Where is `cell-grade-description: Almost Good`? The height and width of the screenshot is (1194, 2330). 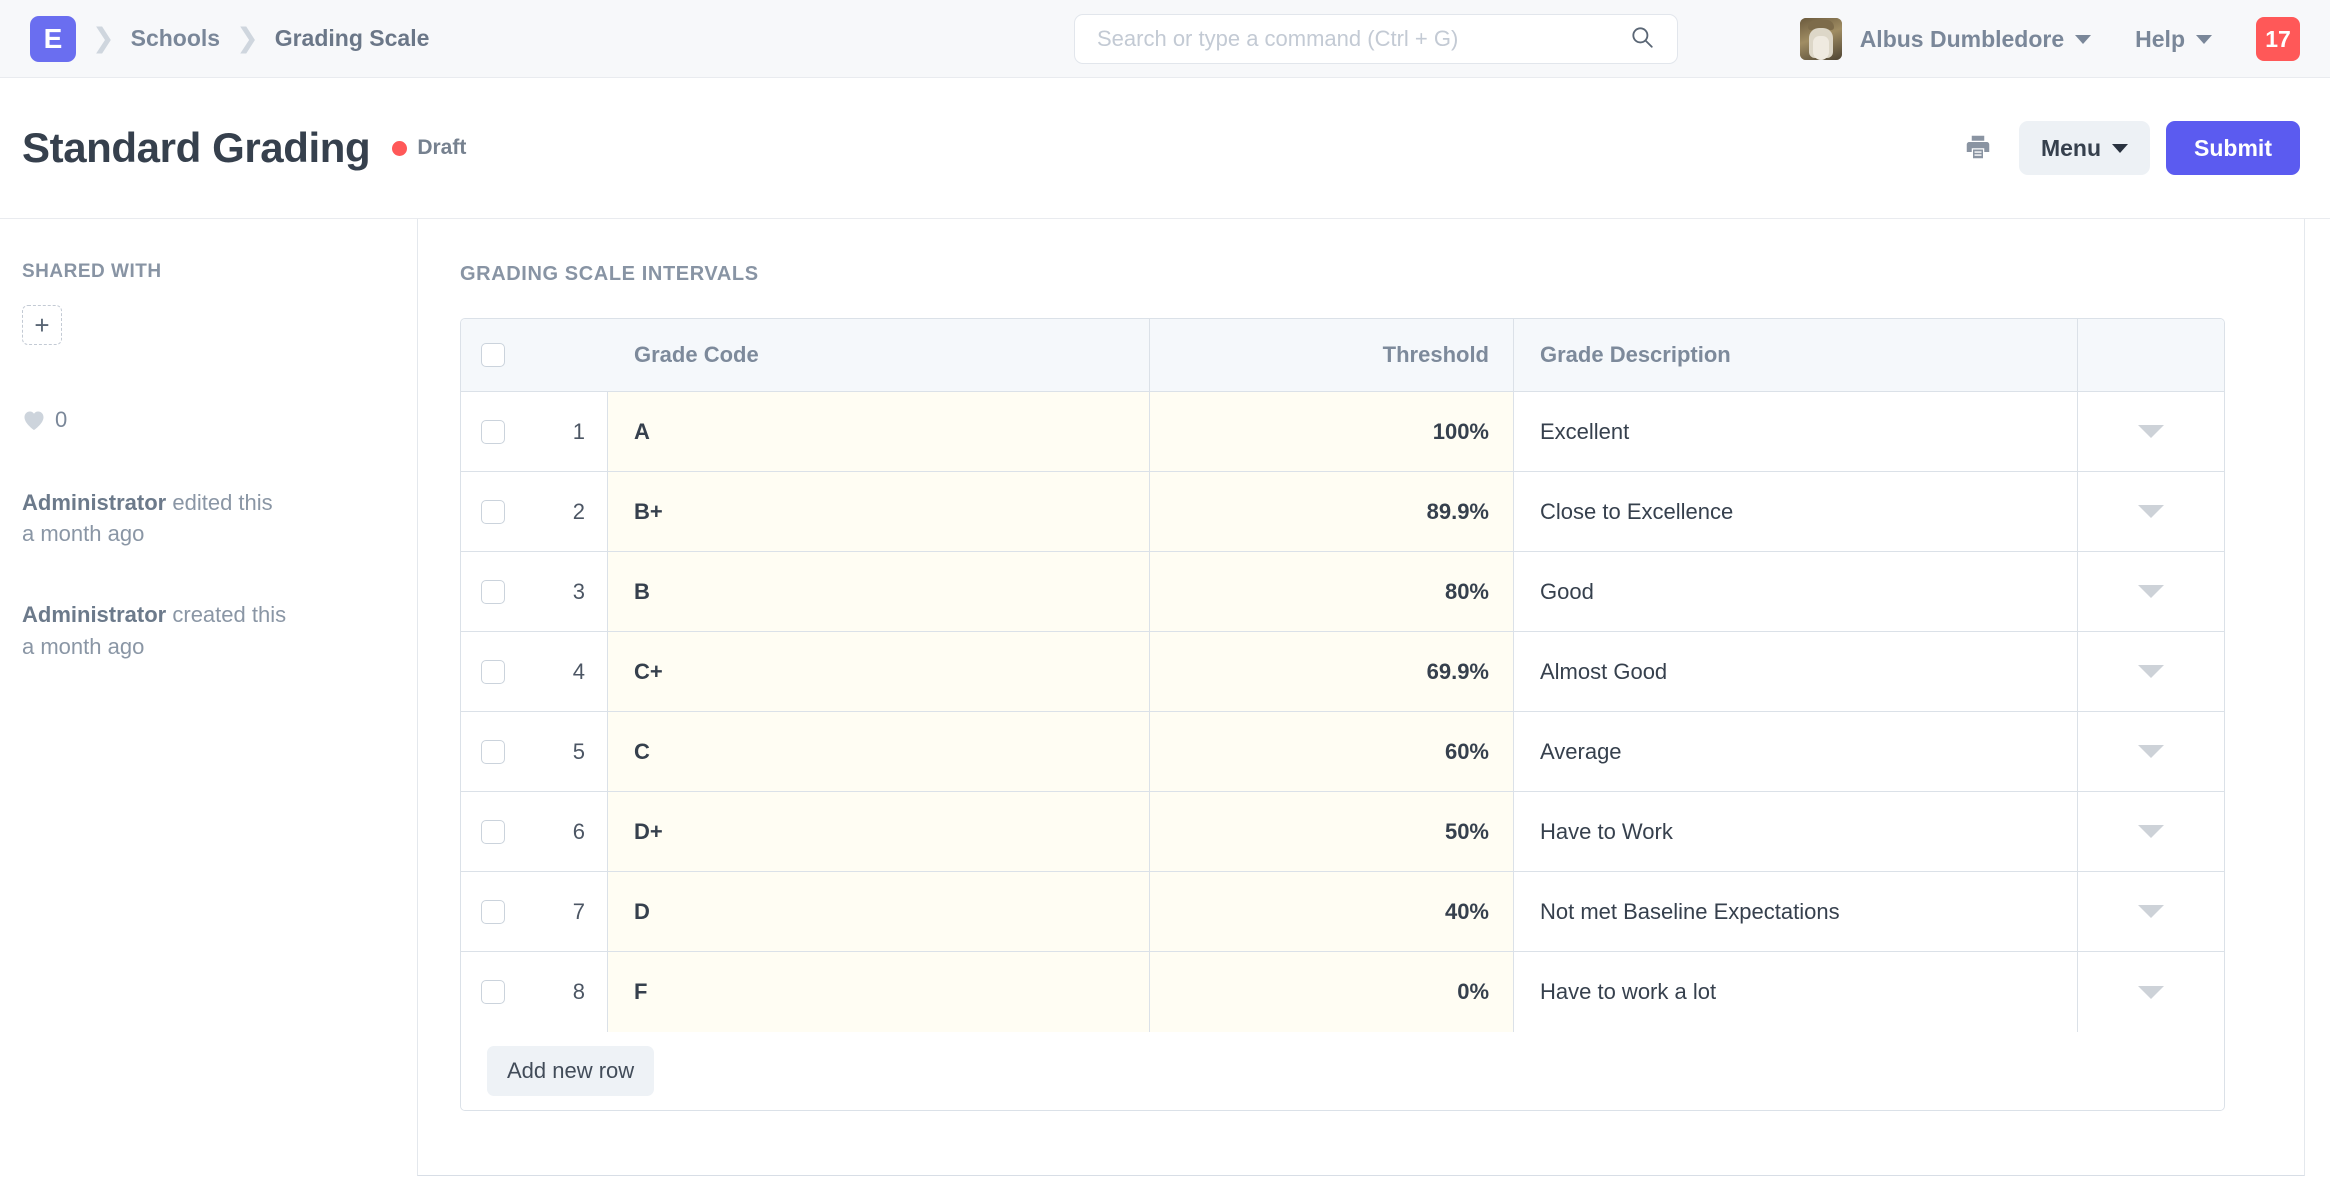 cell-grade-description: Almost Good is located at coordinates (1796, 671).